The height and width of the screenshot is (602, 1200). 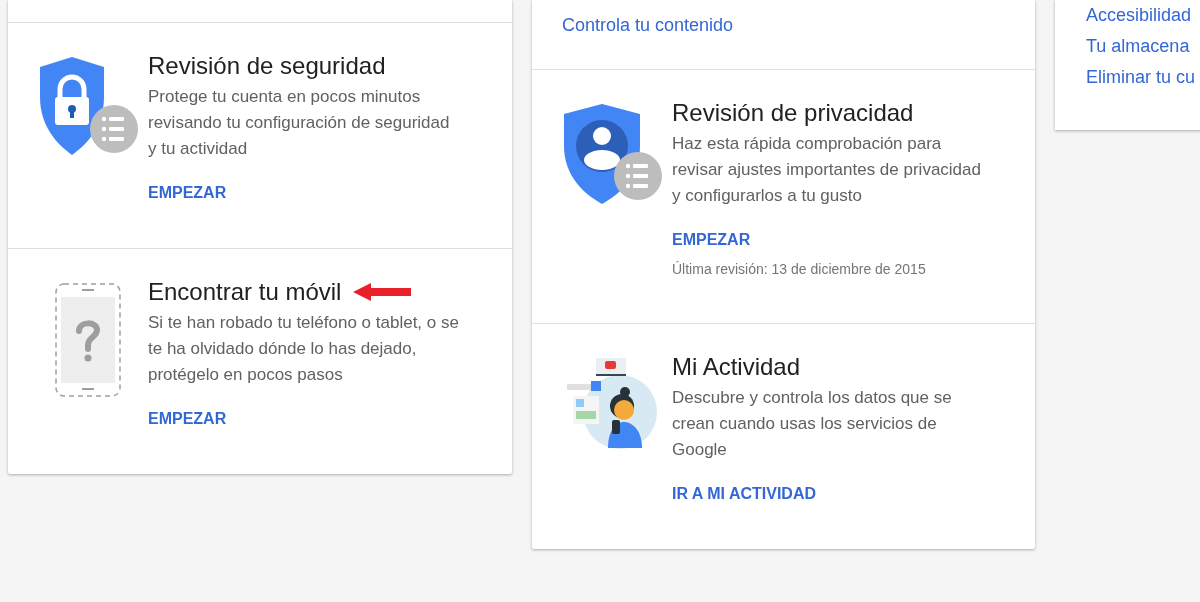 I want to click on preferences-link: Accesibilidad, so click(x=1139, y=15).